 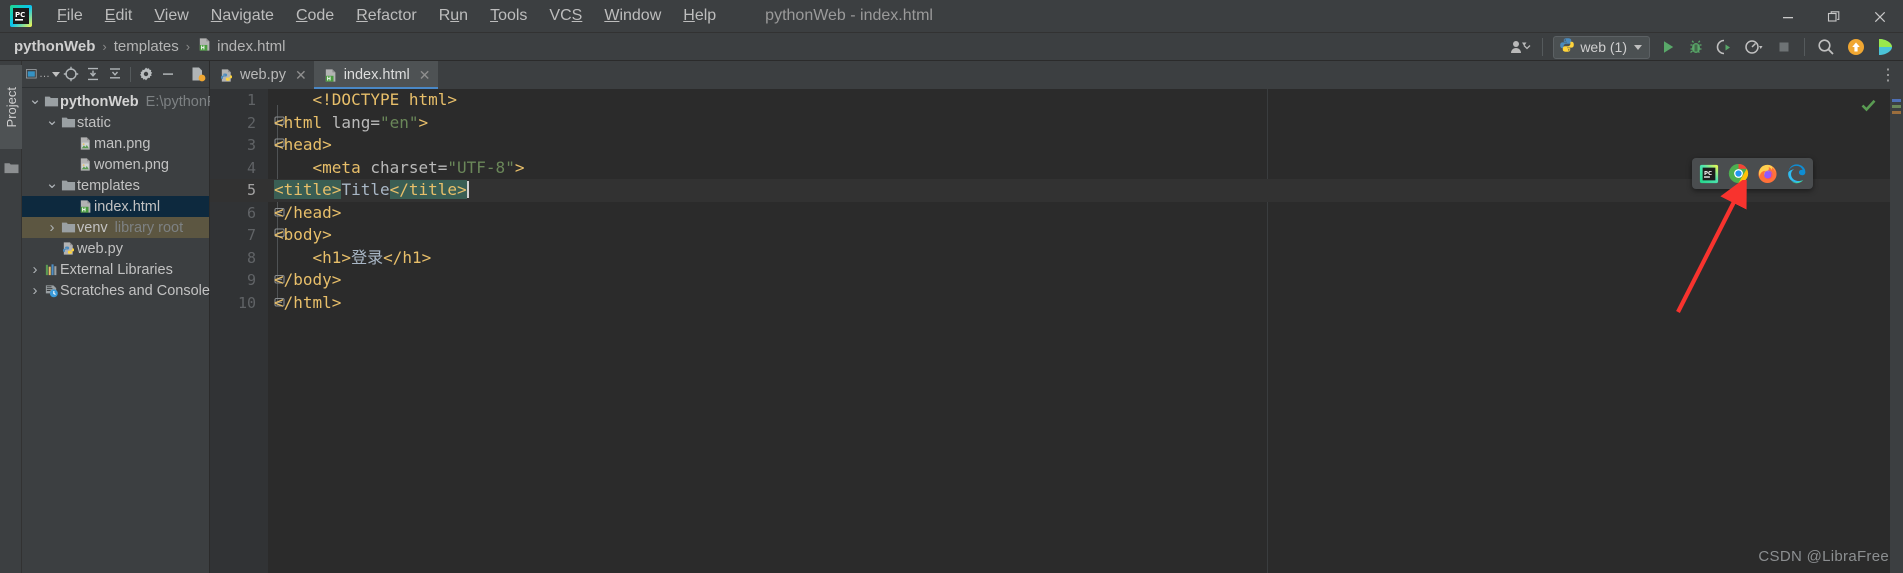 I want to click on menu-item-file: File, so click(x=70, y=16).